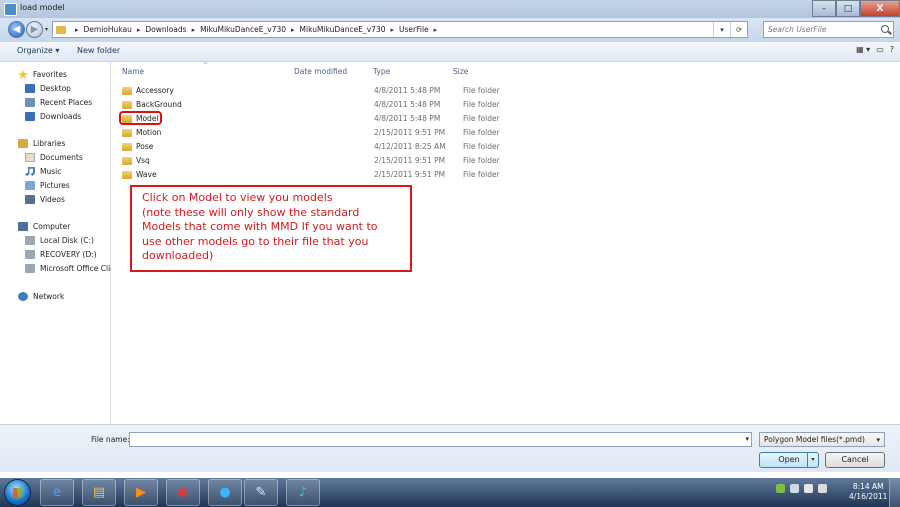  I want to click on sidebar-item-favorites: Favorites, so click(42, 74).